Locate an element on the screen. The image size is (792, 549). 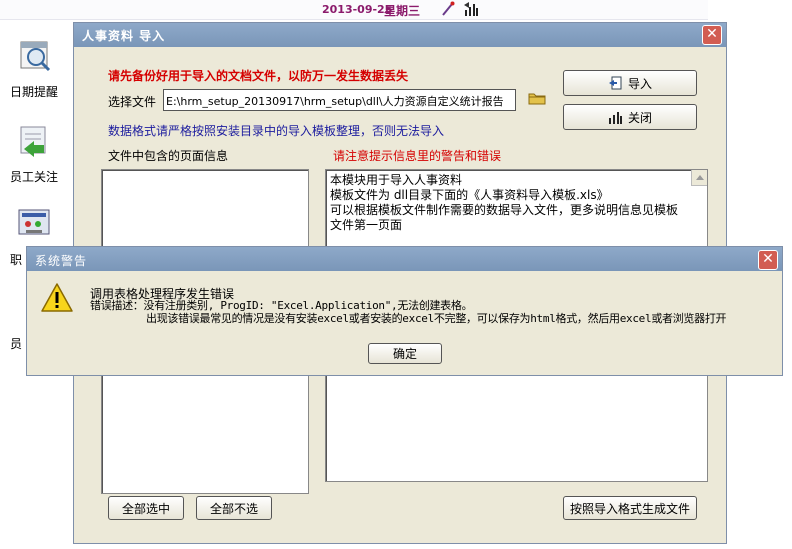
backup-warning: 请先备份好用于导入的文档文件，以防万一发生数据丢失 is located at coordinates (258, 76).